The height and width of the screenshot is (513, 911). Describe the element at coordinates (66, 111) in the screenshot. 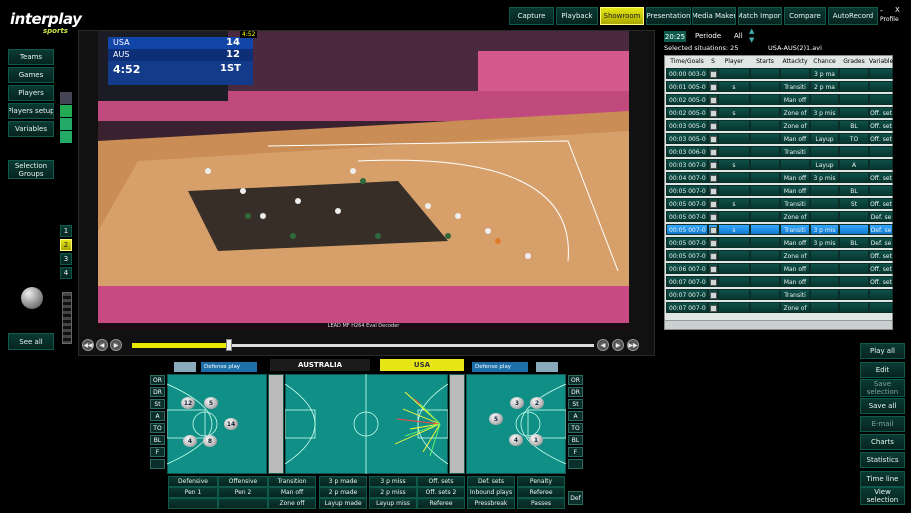

I see `players-photo-icon` at that location.